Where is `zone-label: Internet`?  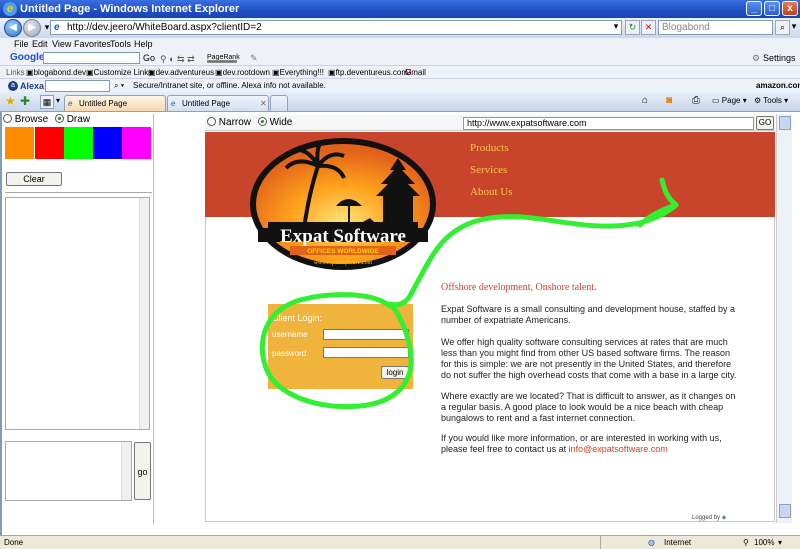
zone-label: Internet is located at coordinates (678, 542).